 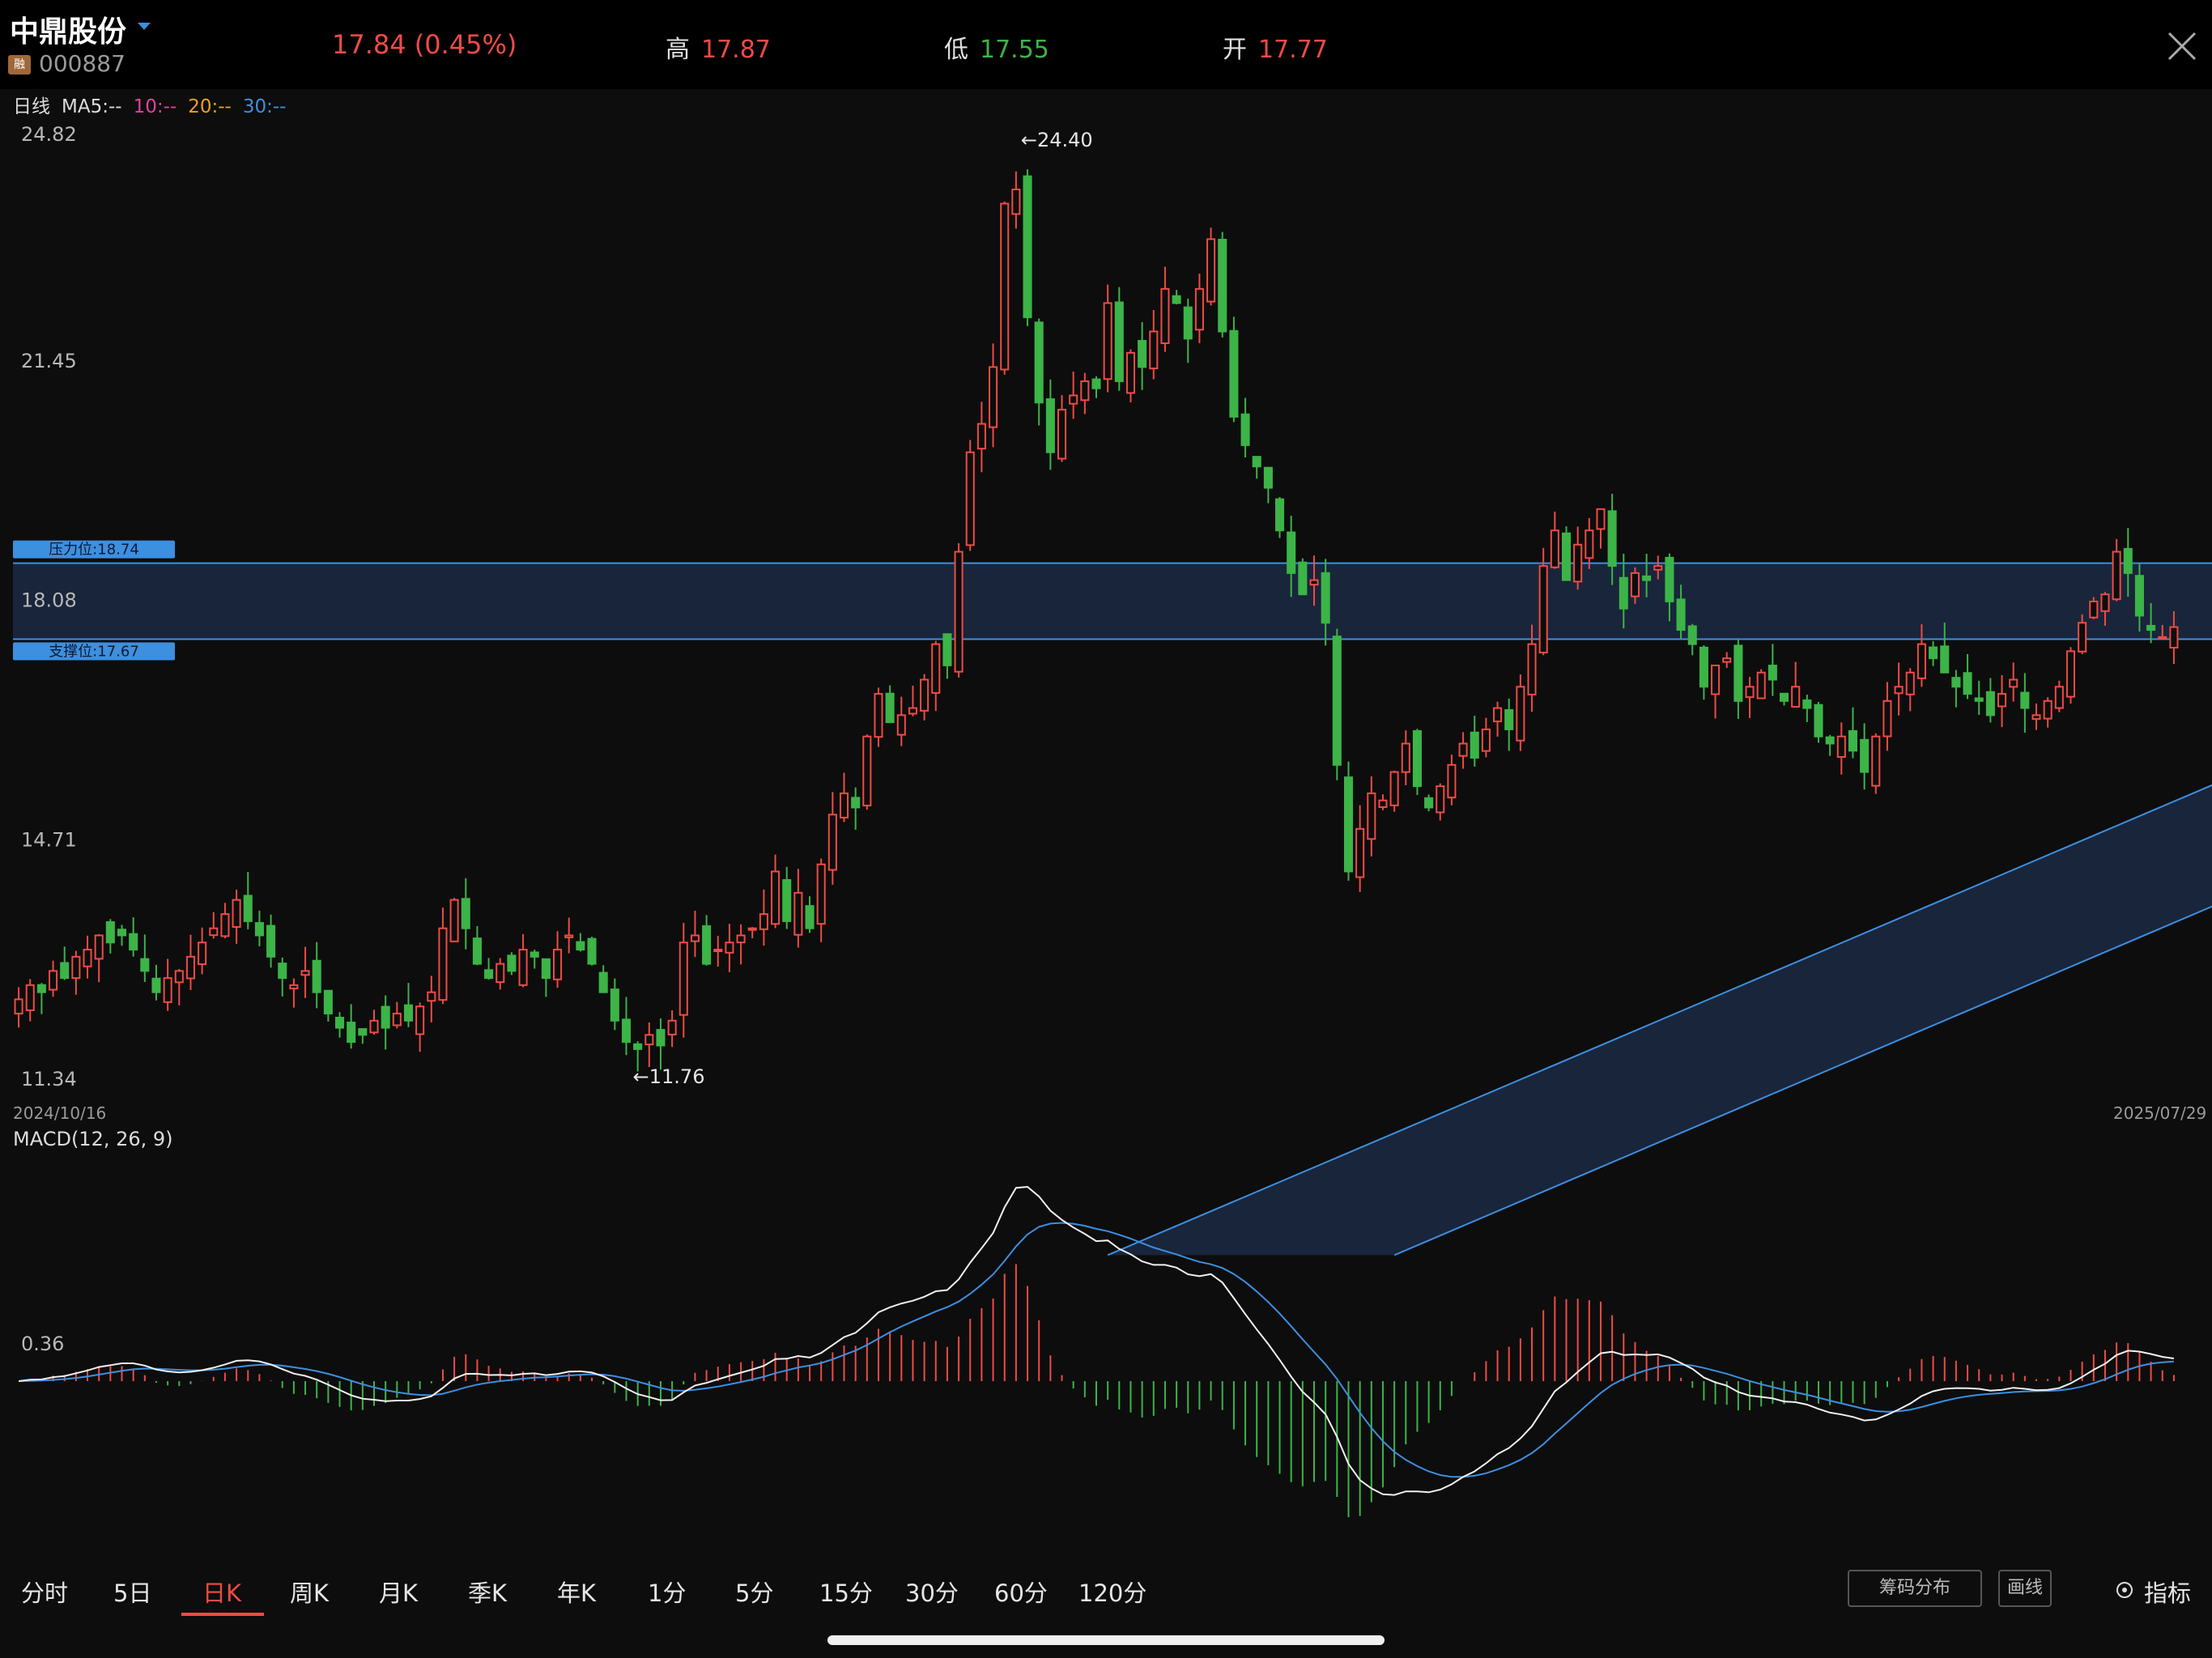 What do you see at coordinates (310, 1592) in the screenshot?
I see `tab-weekly-k: 周K` at bounding box center [310, 1592].